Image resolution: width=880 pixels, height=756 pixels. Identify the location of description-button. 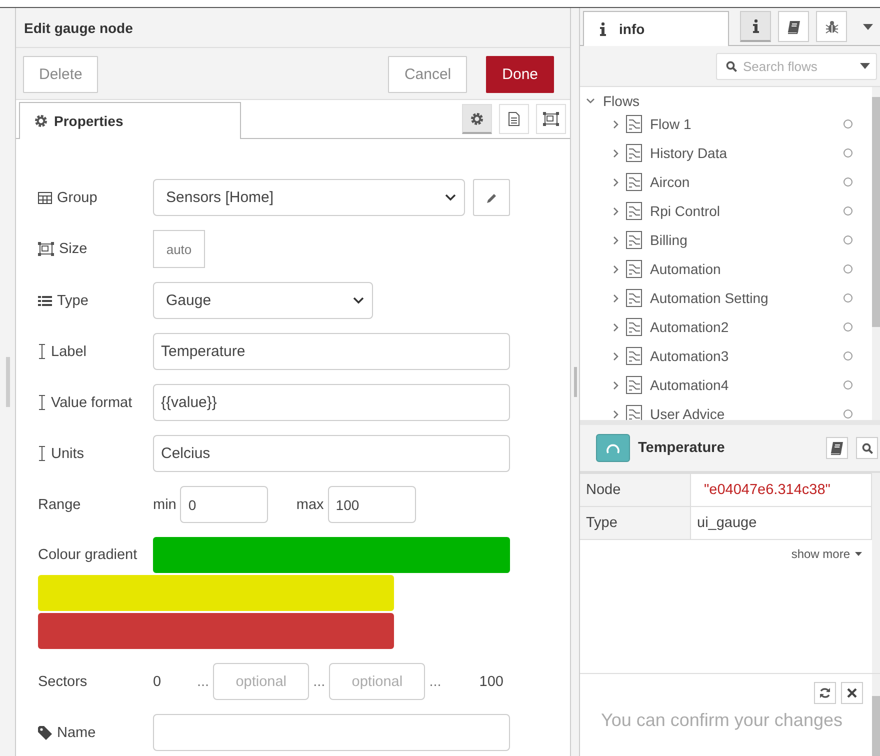
(514, 119).